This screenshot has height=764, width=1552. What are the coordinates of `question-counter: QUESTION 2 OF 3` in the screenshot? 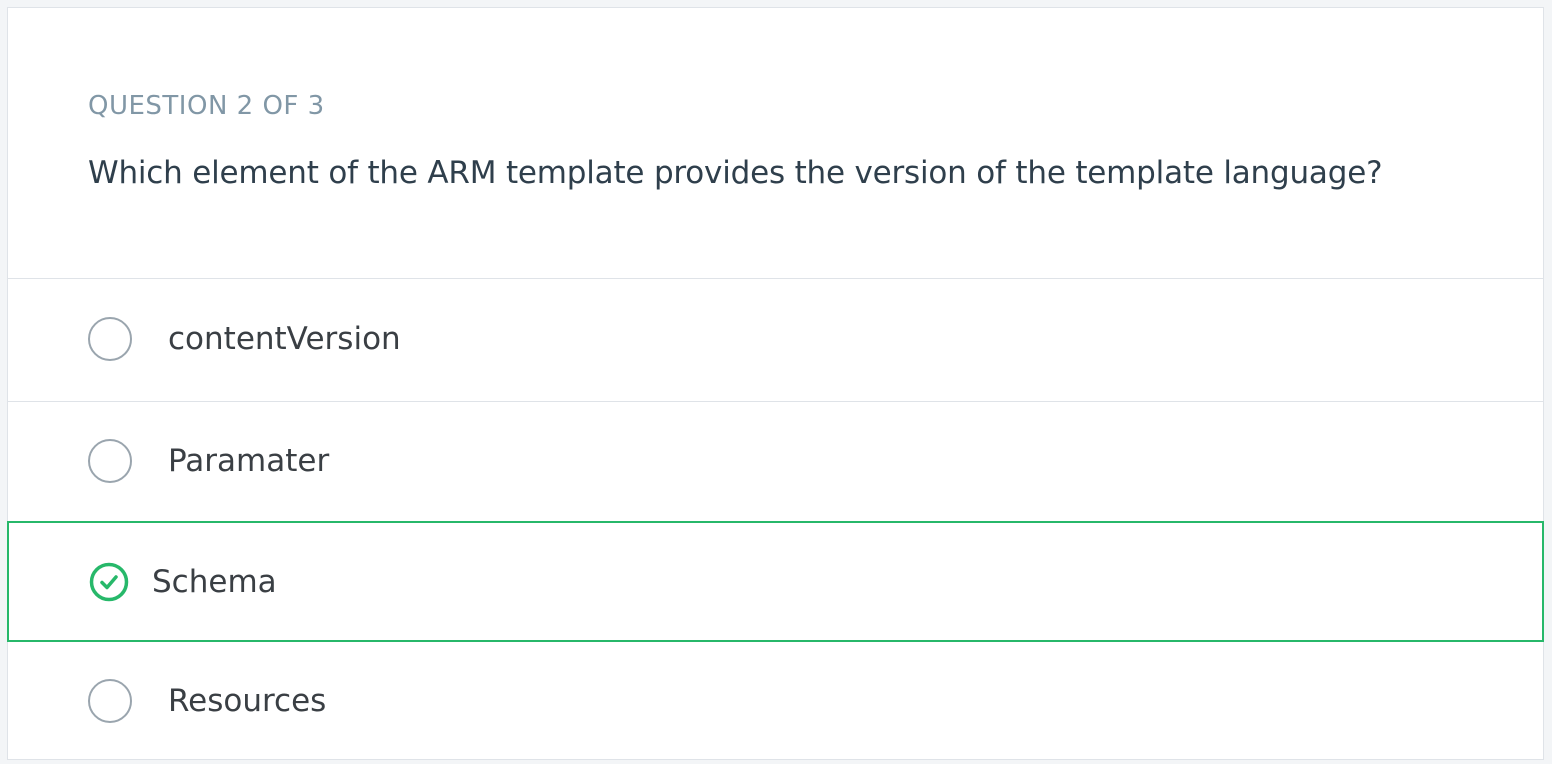 It's located at (206, 106).